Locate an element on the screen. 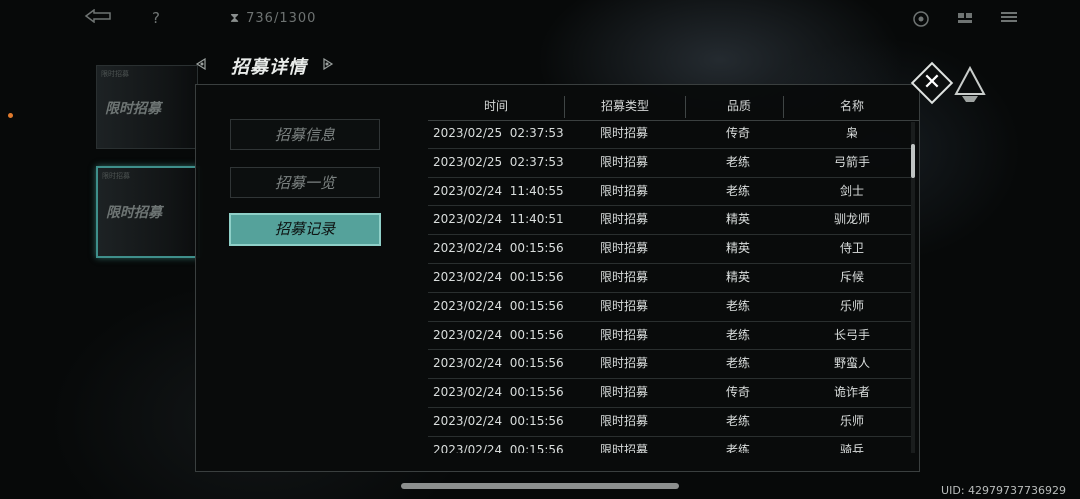 The width and height of the screenshot is (1080, 499). title-right-ornament-icon is located at coordinates (328, 65).